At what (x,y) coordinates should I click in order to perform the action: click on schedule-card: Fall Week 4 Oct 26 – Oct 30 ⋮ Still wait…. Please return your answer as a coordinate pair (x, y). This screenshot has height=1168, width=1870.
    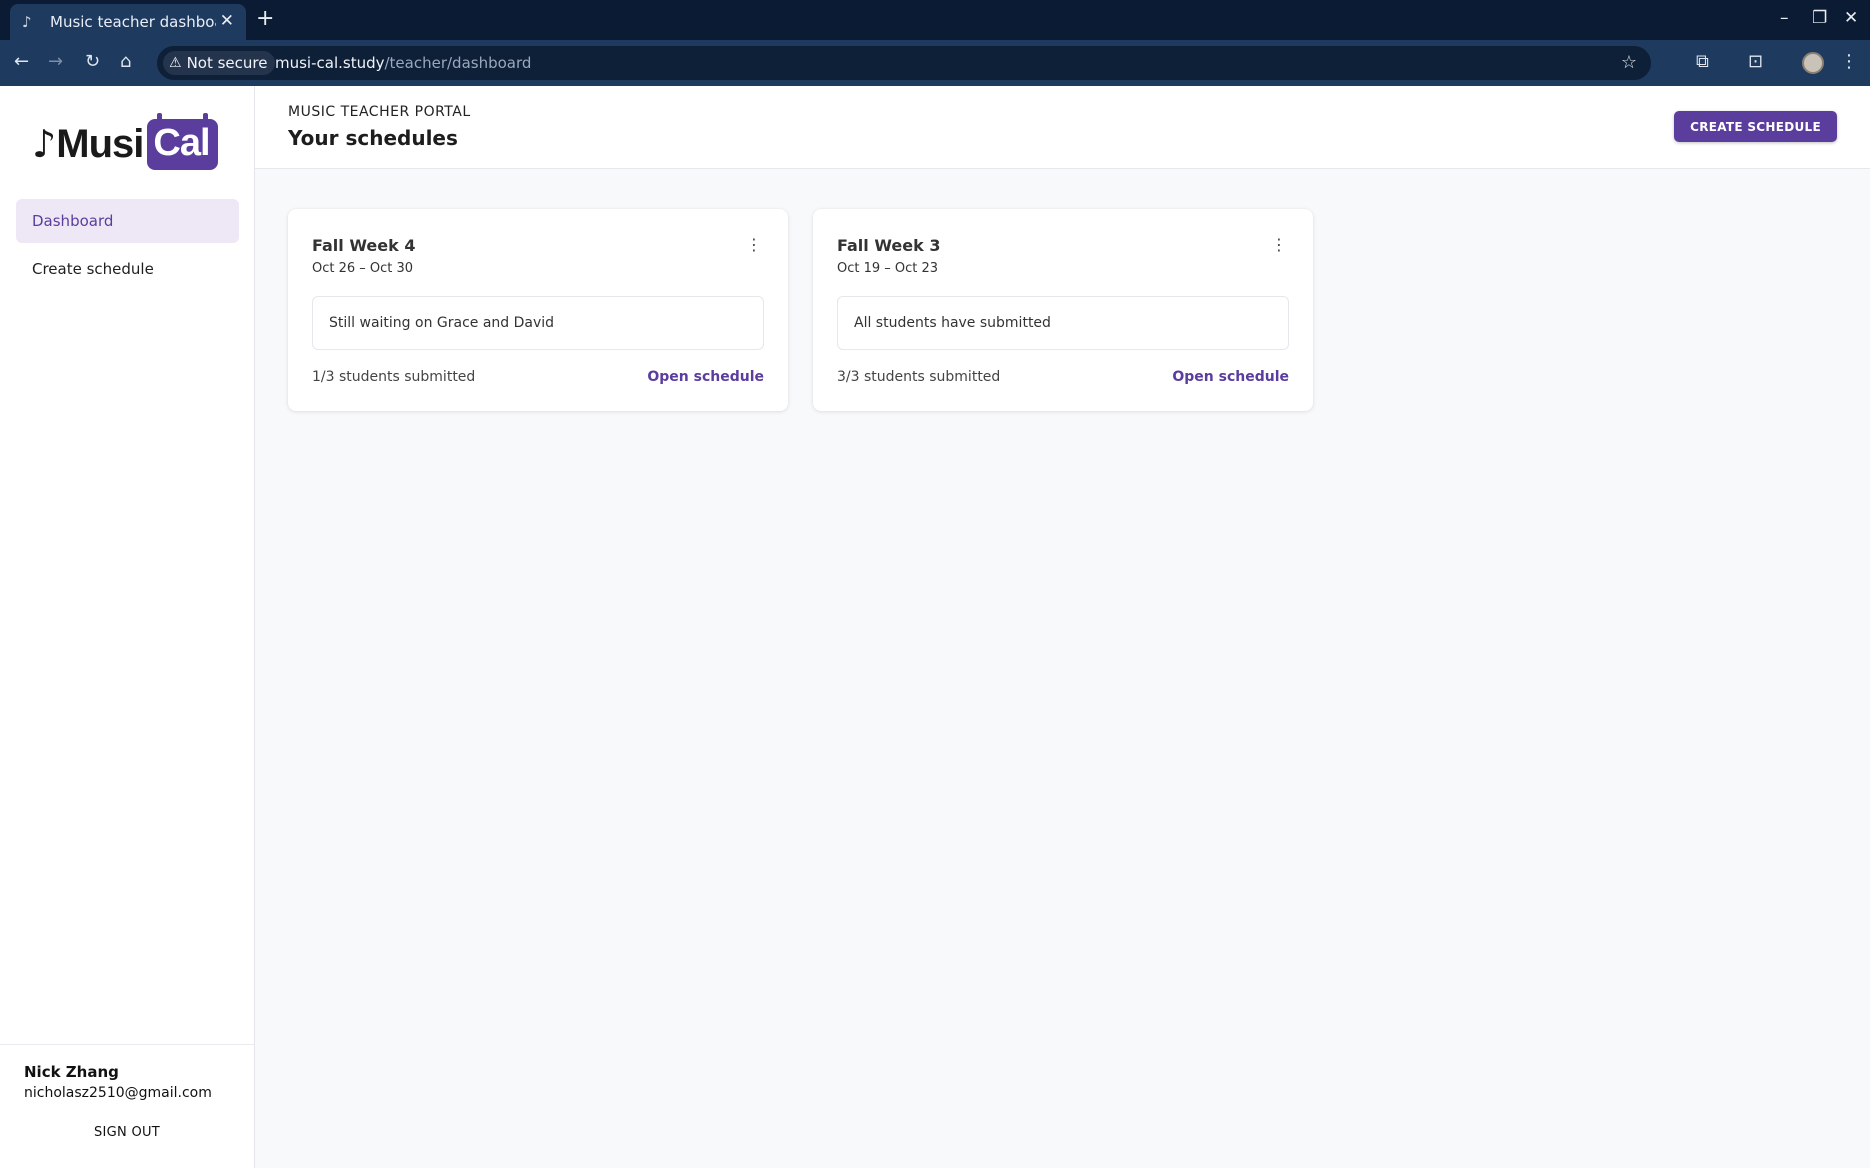
    Looking at the image, I should click on (538, 310).